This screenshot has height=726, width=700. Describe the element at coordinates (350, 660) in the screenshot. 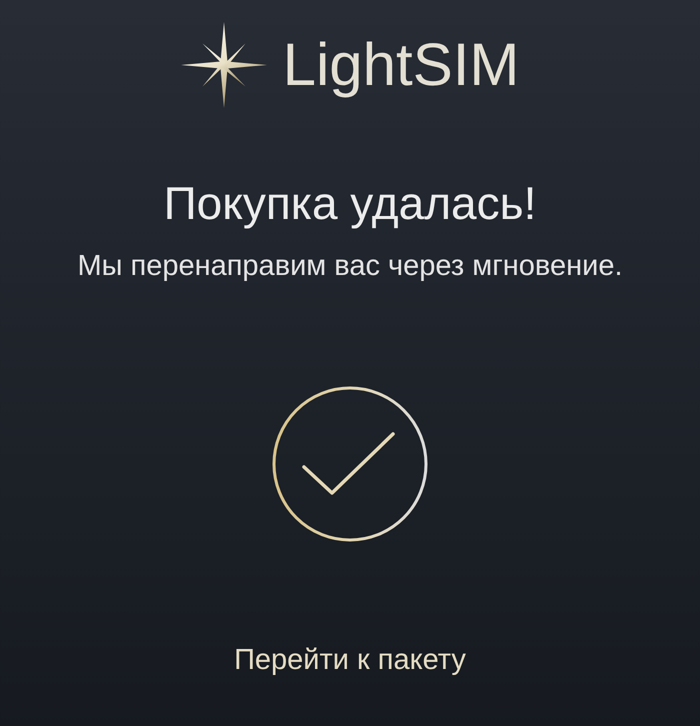

I see `go-to-package-link: Перейти к пакету` at that location.